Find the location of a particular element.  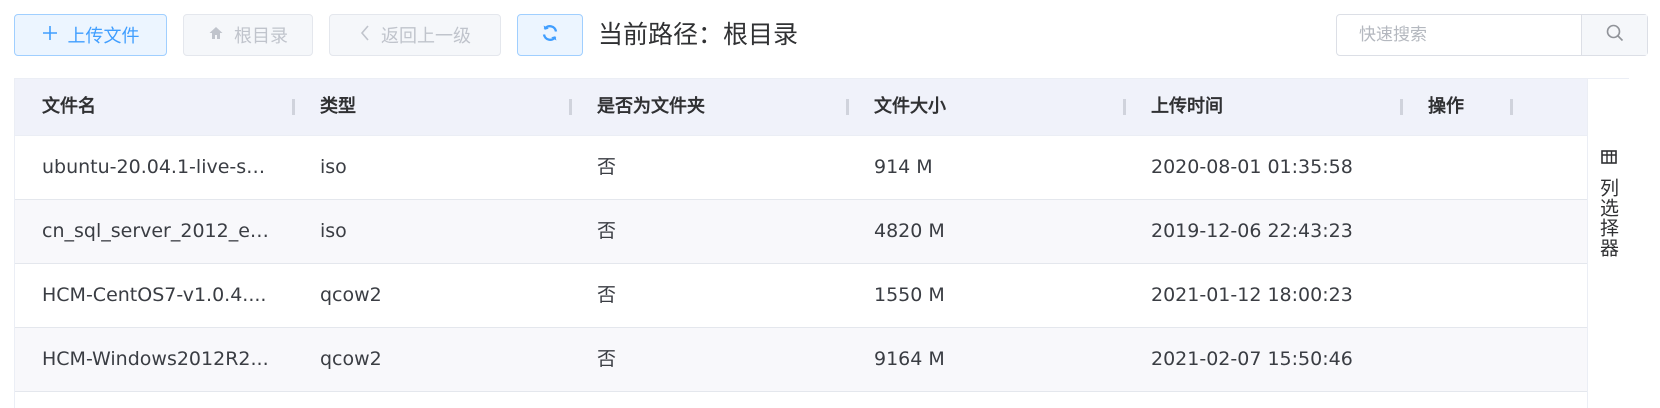

toolbar: 上传文件 根目录 返回上一级 当前路径：根目录 is located at coordinates (837, 35).